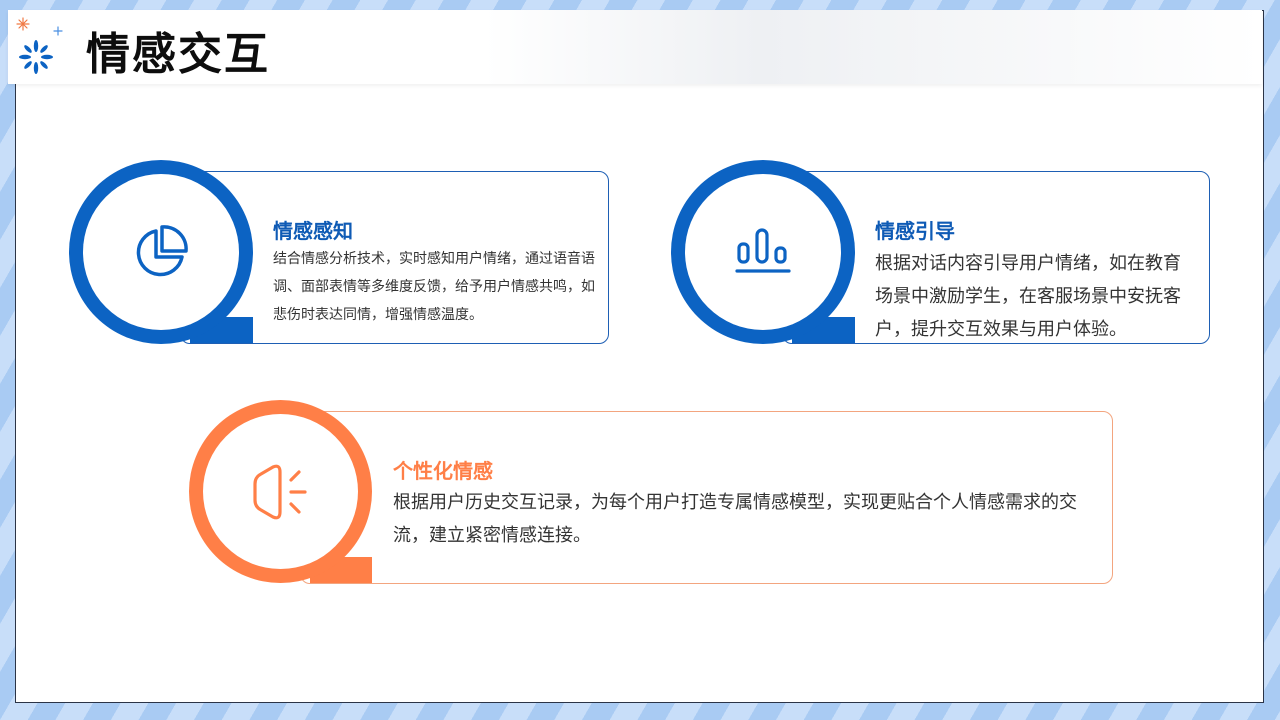  I want to click on pie-chart-icon, so click(162, 251).